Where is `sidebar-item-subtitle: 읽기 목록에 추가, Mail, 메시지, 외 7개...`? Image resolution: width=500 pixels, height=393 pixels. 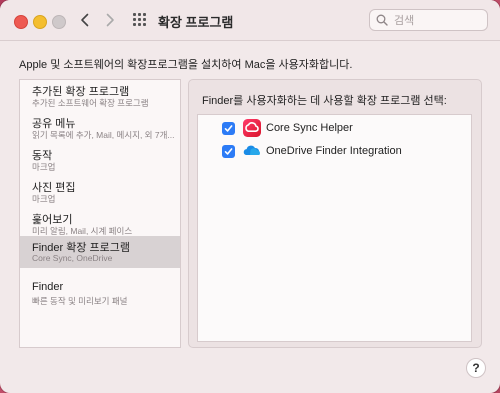 sidebar-item-subtitle: 읽기 목록에 추가, Mail, 메시지, 외 7개... is located at coordinates (103, 135).